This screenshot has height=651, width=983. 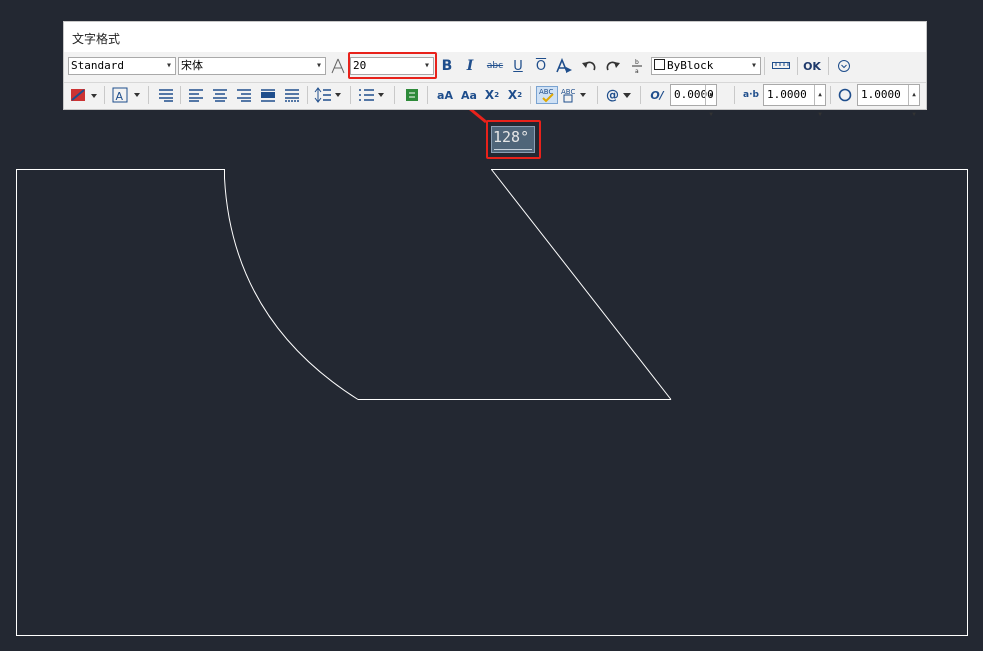 I want to click on superscript-label: X, so click(x=489, y=95).